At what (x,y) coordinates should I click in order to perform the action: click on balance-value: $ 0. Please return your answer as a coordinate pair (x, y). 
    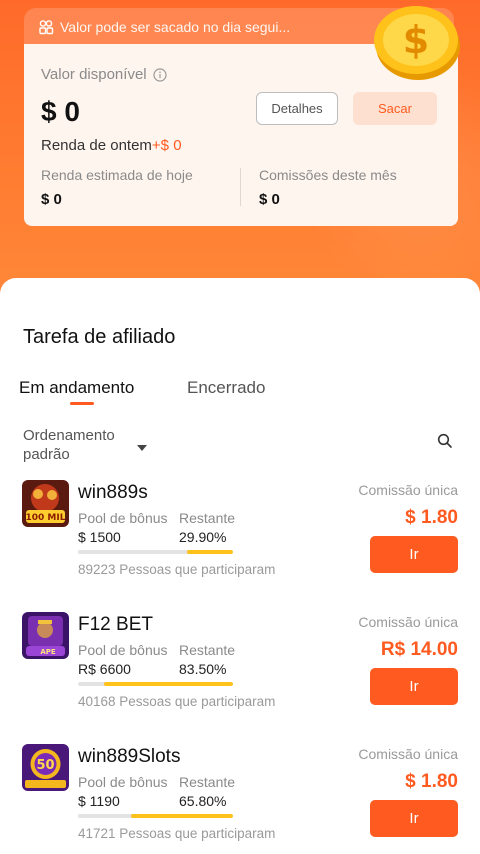
    Looking at the image, I should click on (60, 111).